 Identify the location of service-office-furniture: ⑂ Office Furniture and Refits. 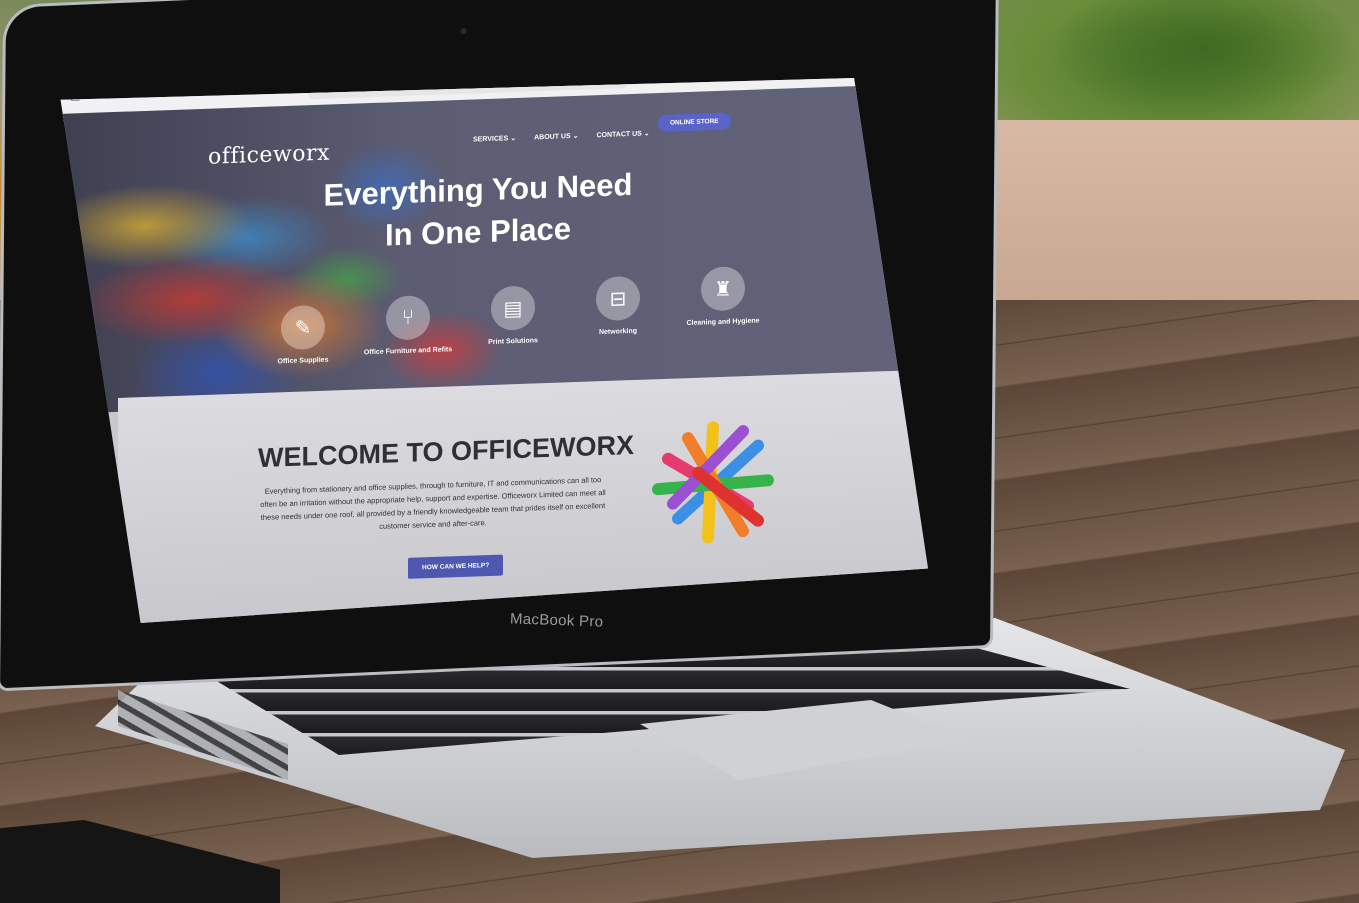
(408, 325).